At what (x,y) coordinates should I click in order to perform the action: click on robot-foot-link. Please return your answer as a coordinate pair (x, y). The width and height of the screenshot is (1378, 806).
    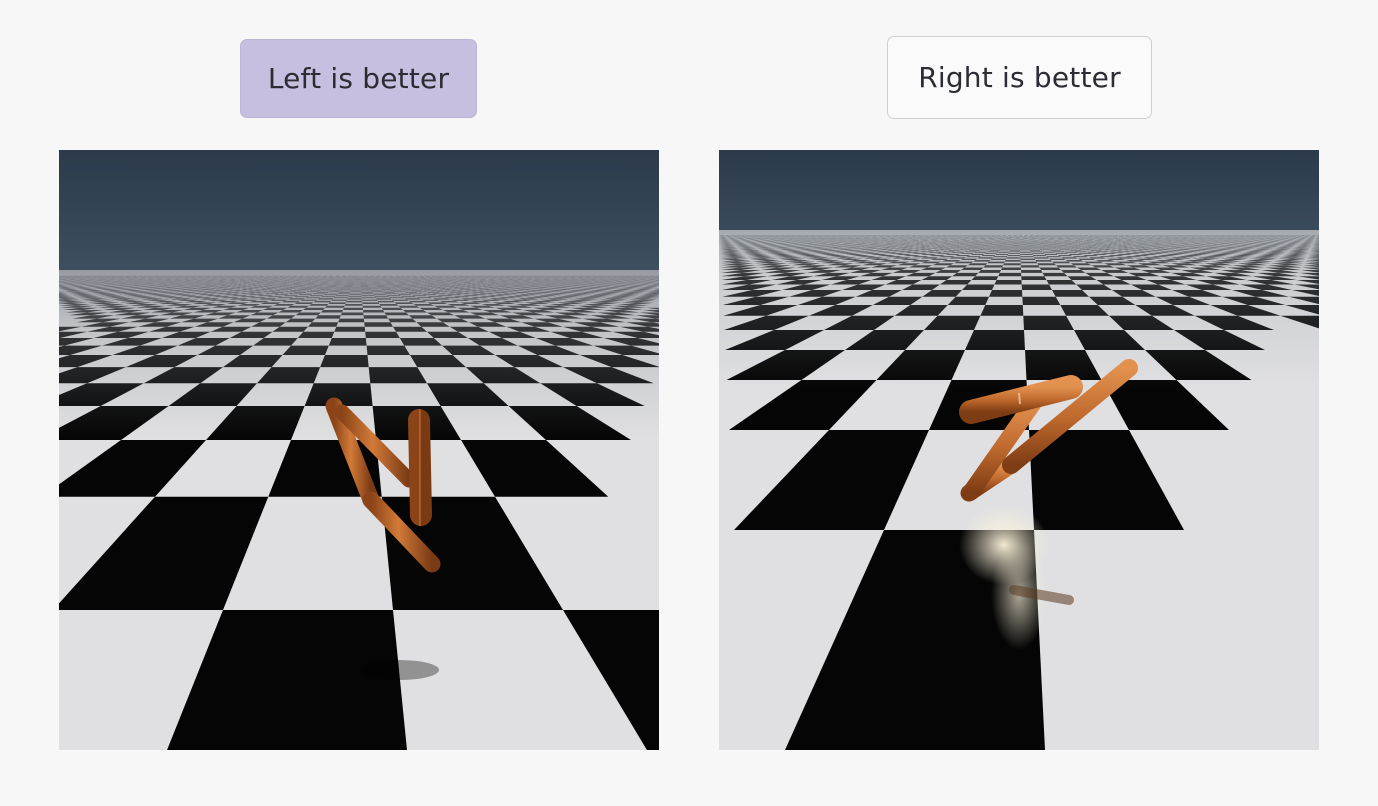
    Looking at the image, I should click on (420, 467).